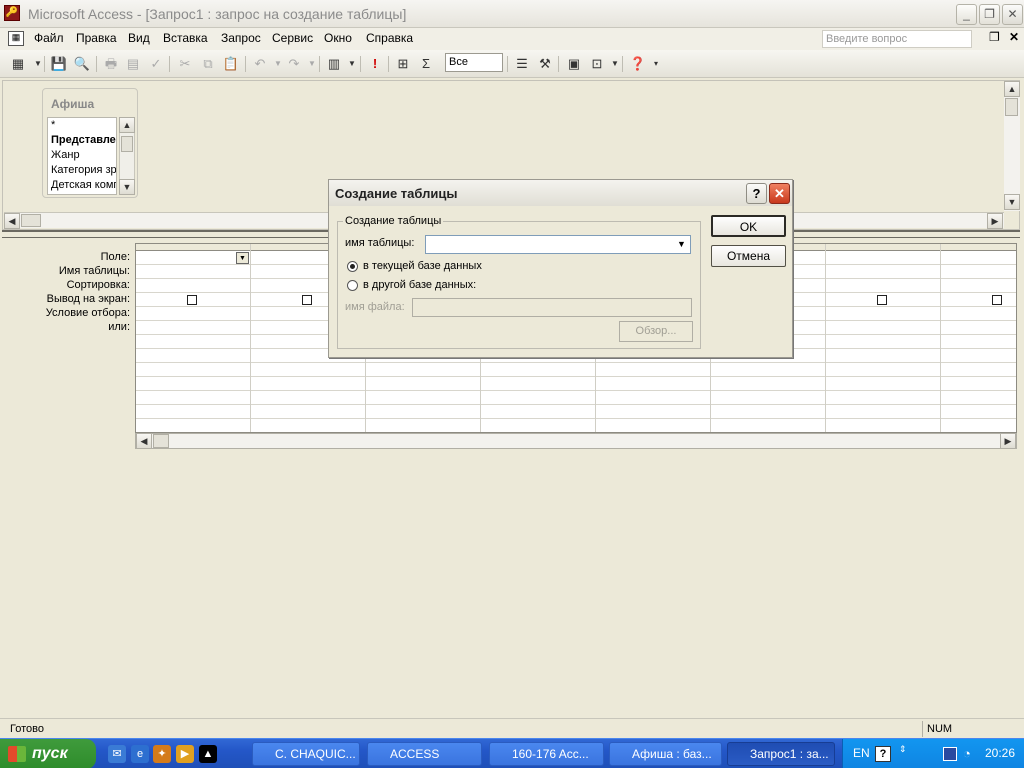  Describe the element at coordinates (82, 125) in the screenshot. I see `field-item: *` at that location.